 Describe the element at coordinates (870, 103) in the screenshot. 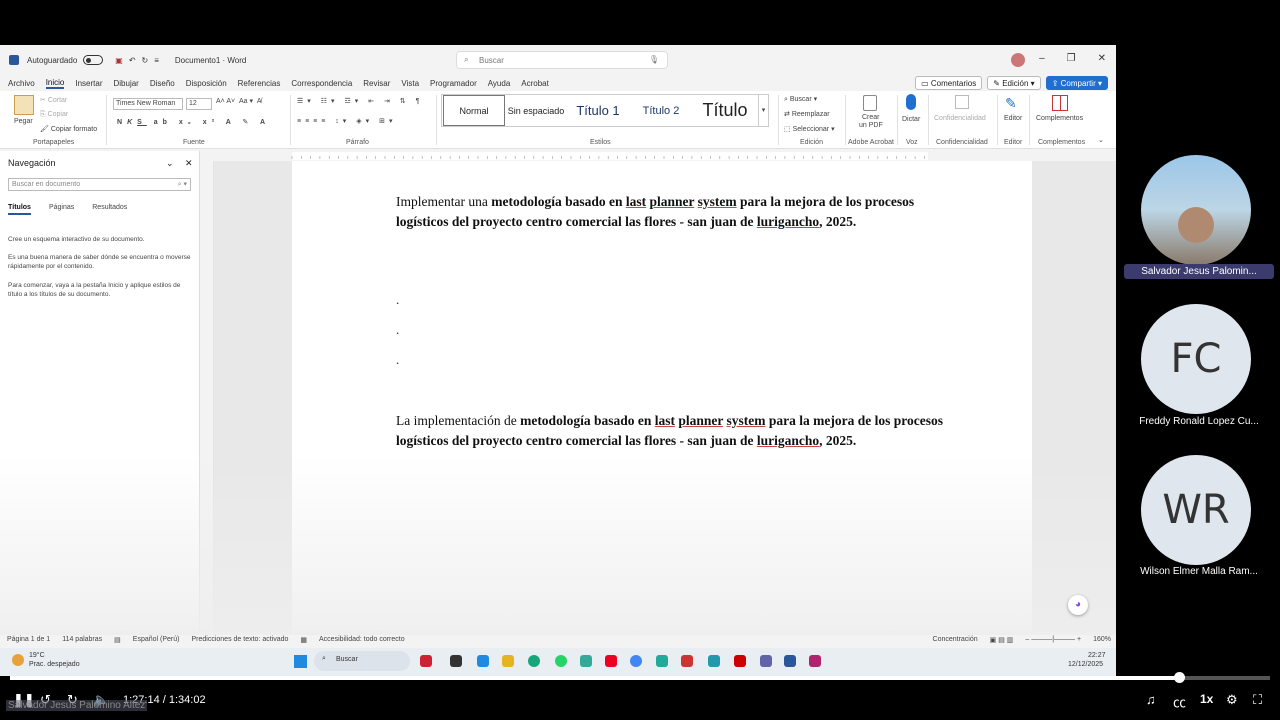

I see `create-pdf-icon` at that location.